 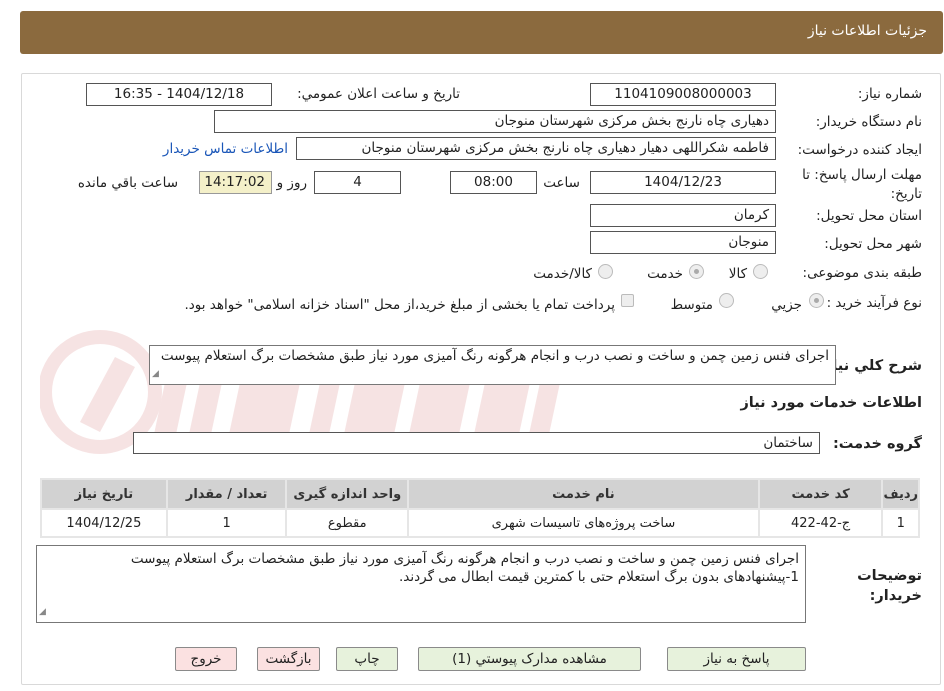 What do you see at coordinates (889, 94) in the screenshot?
I see `need-number-label: شماره نیاز:` at bounding box center [889, 94].